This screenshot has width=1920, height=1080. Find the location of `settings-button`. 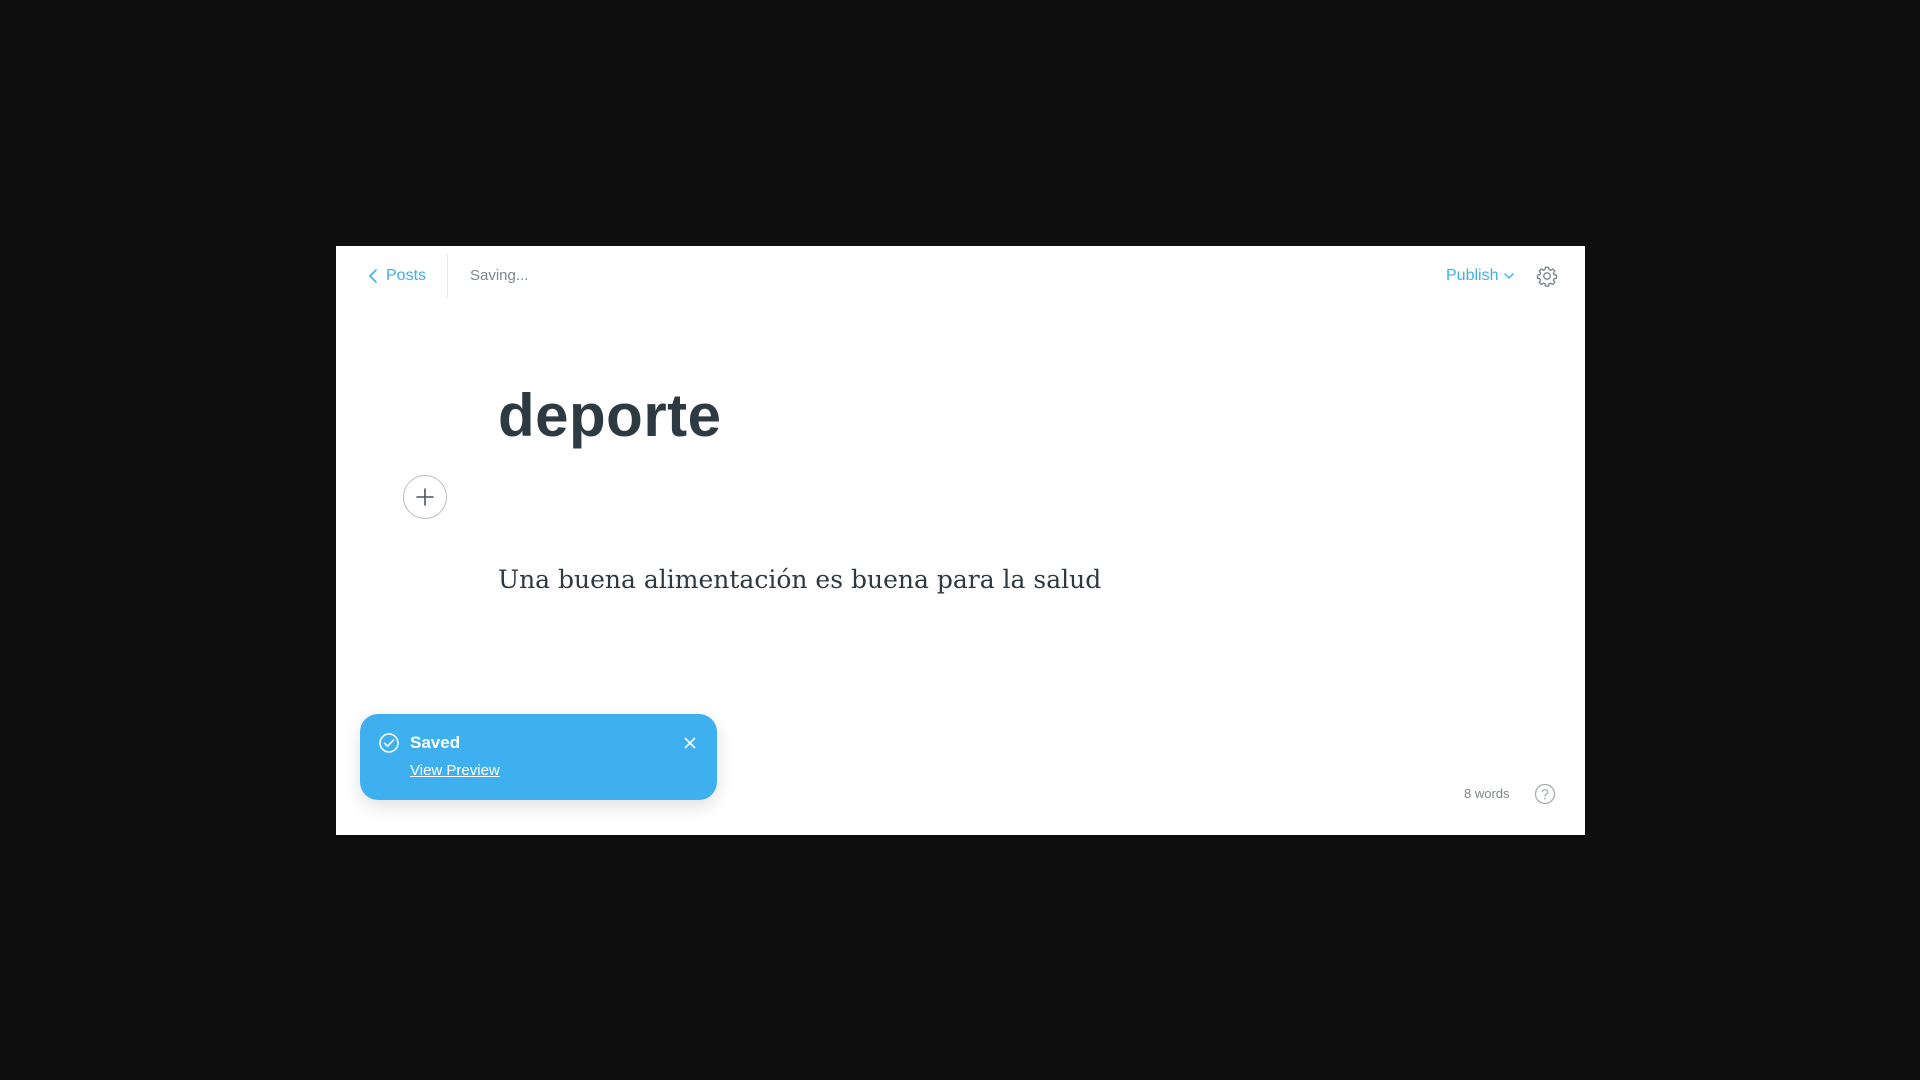

settings-button is located at coordinates (1547, 276).